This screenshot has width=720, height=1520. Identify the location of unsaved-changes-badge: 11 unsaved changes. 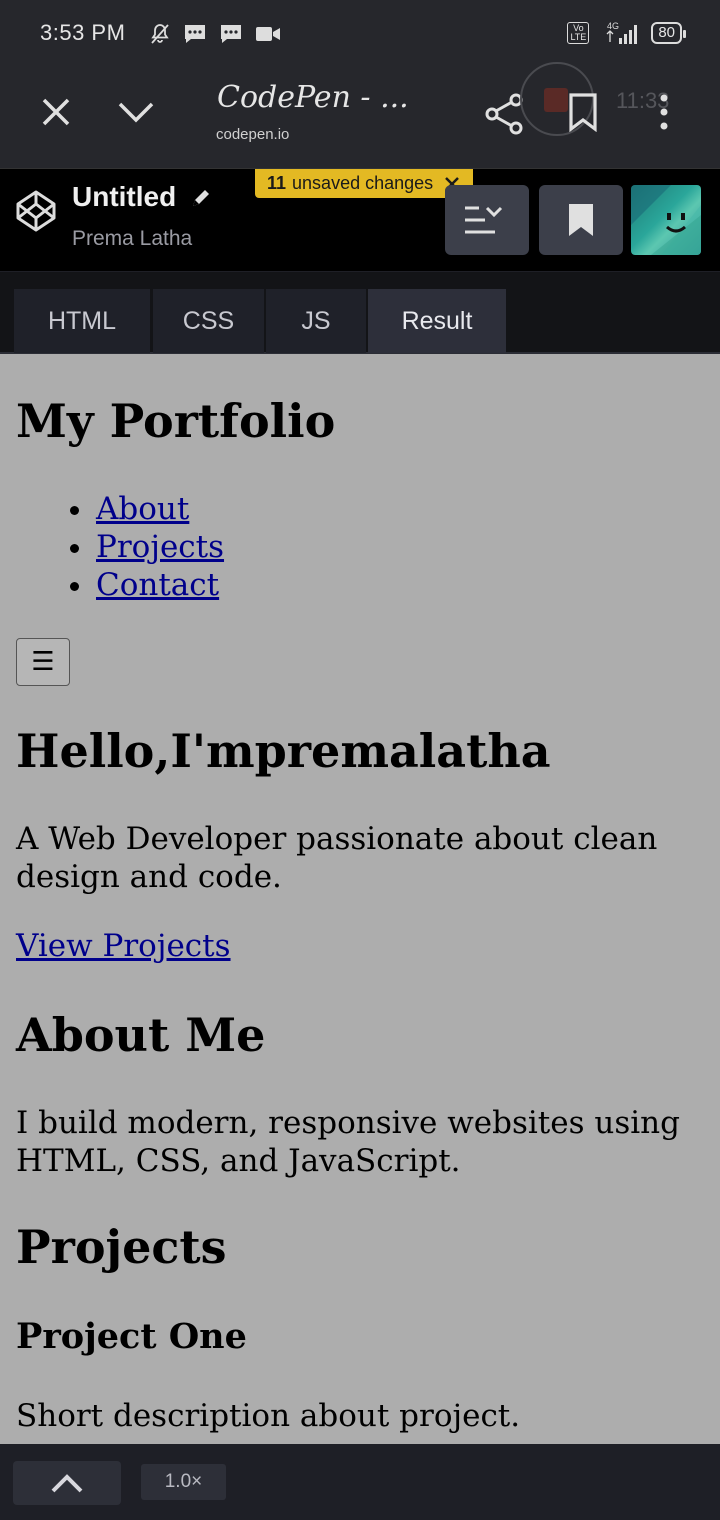
(364, 183).